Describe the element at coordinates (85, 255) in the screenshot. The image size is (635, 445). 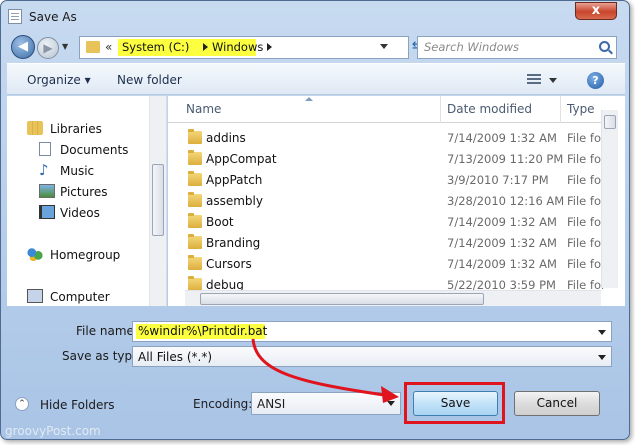
I see `sidebar-item-label: Homegroup` at that location.